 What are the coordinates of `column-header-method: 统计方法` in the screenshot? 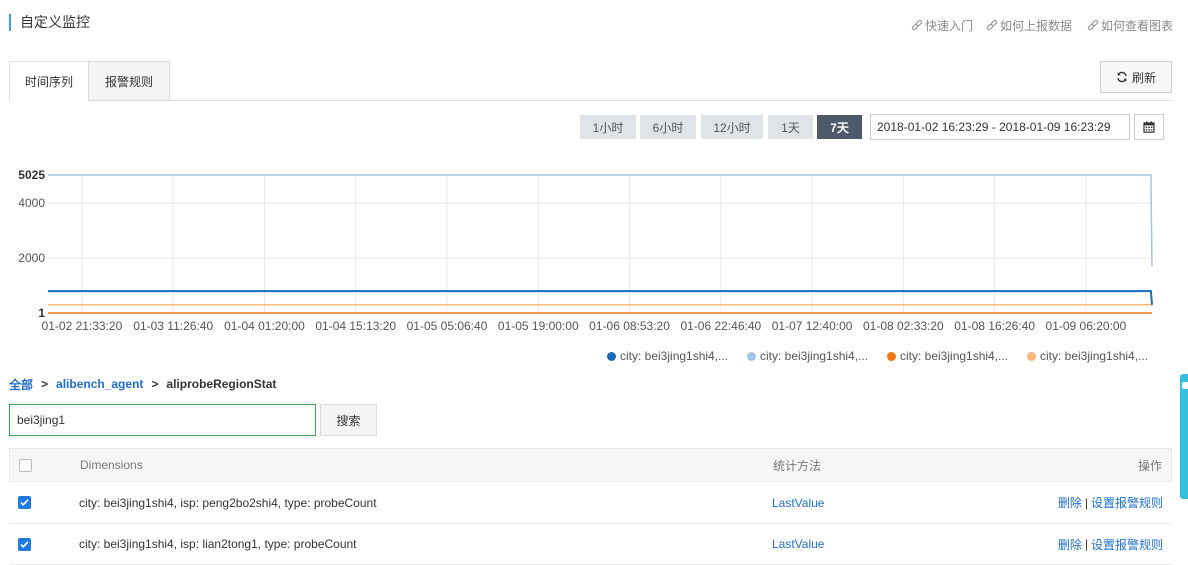 It's located at (797, 465).